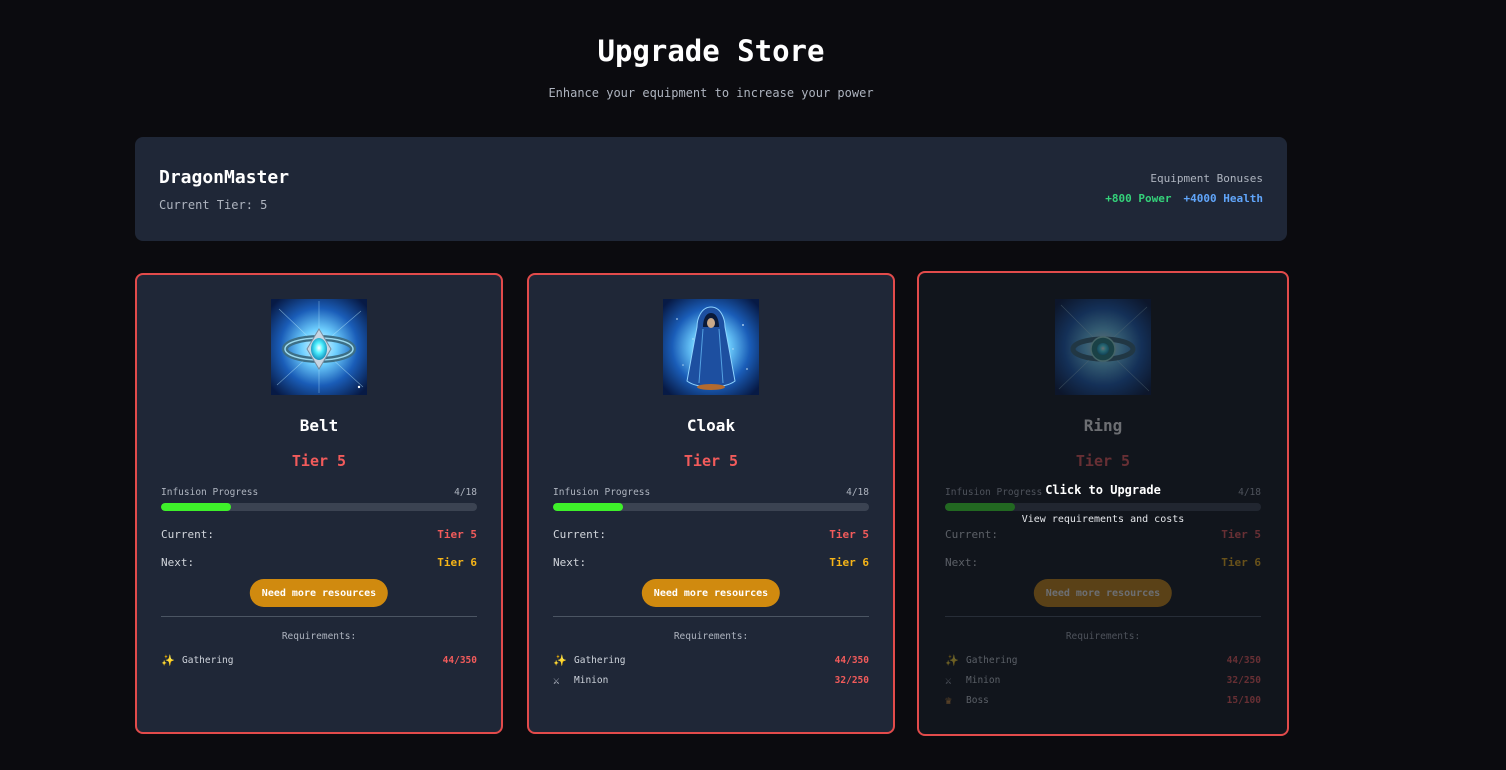 The image size is (1506, 770). I want to click on view-requirements-label: View requirements and costs, so click(1103, 519).